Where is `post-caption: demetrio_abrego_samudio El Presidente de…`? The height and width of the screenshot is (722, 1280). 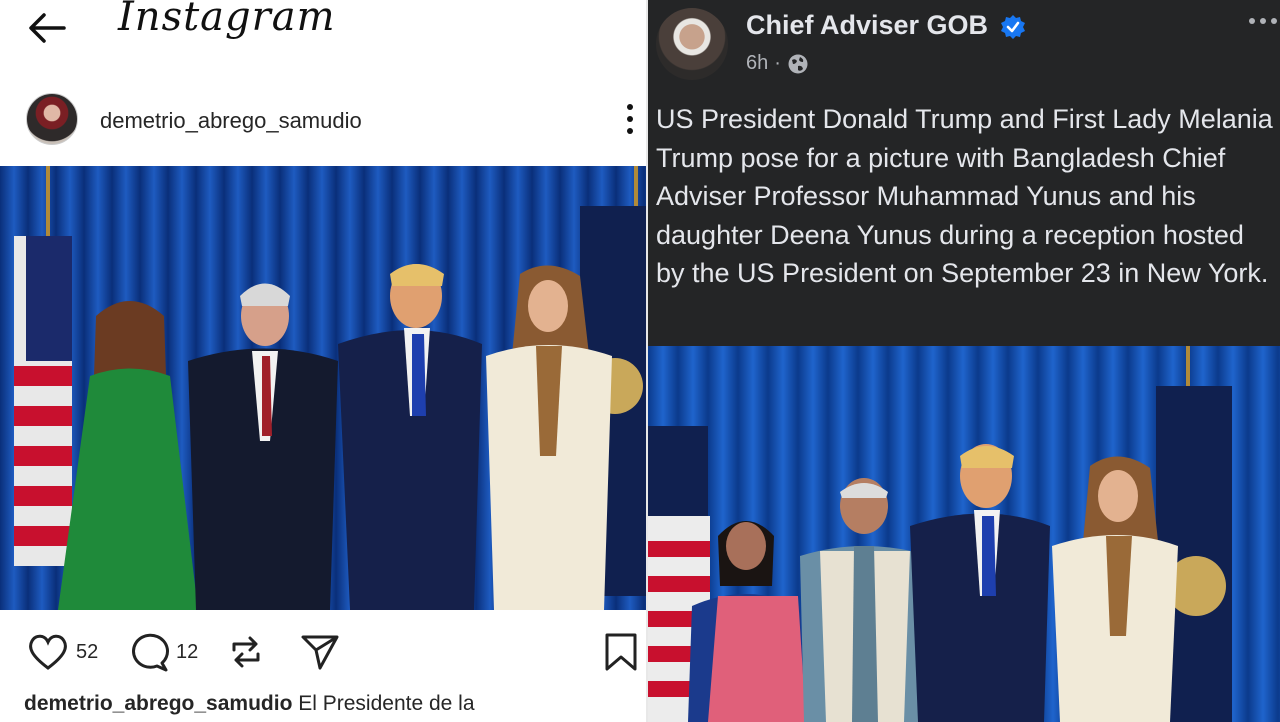 post-caption: demetrio_abrego_samudio El Presidente de… is located at coordinates (249, 704).